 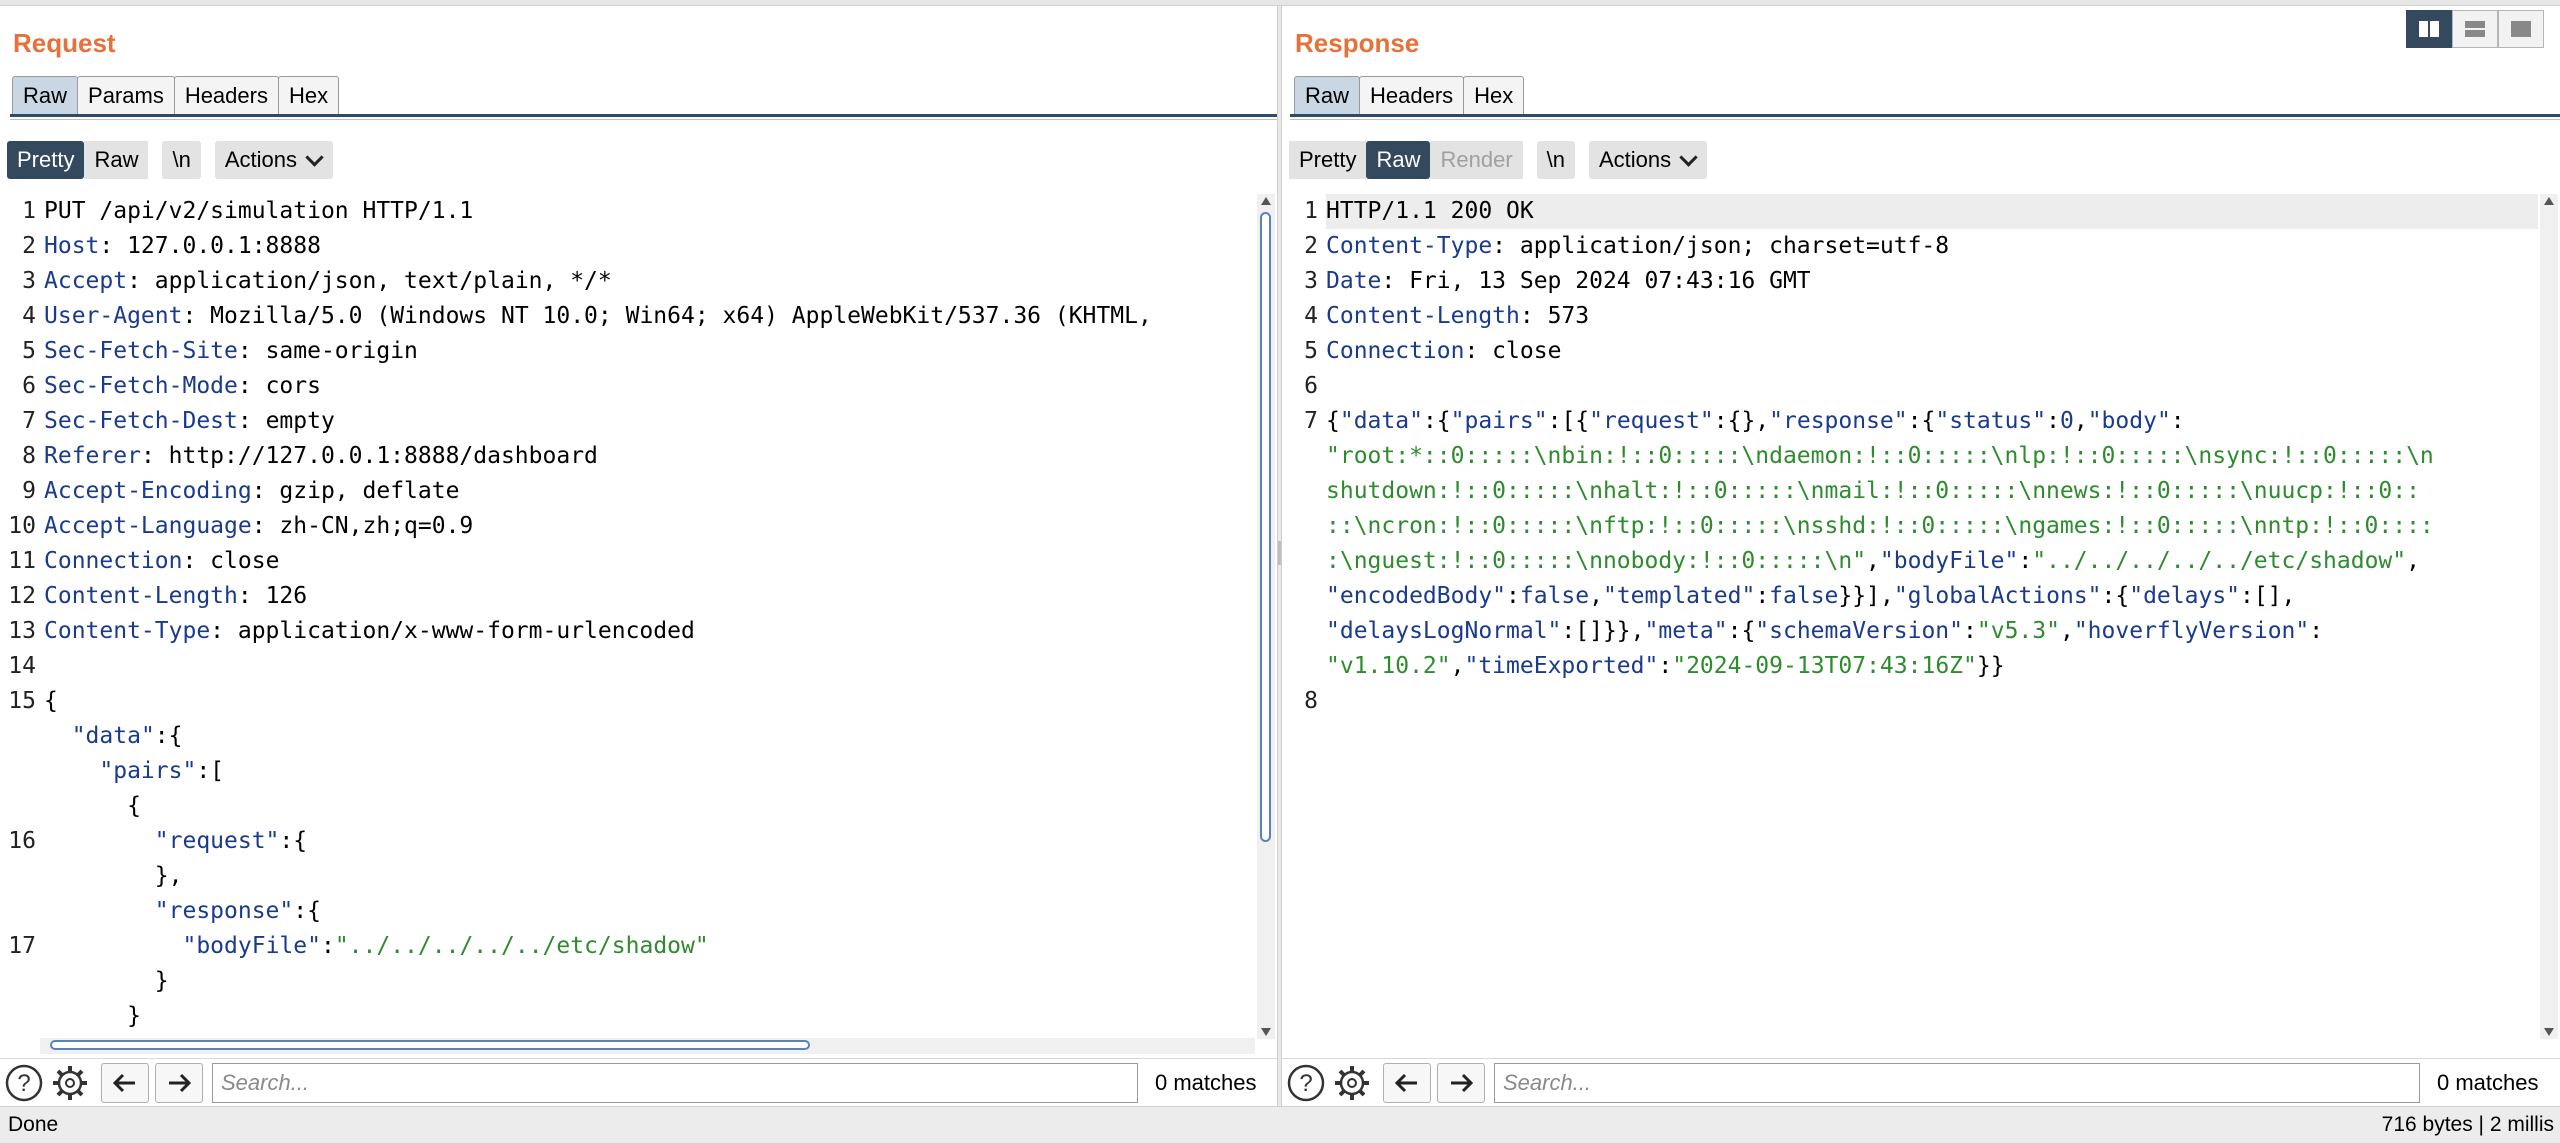 What do you see at coordinates (175, 841) in the screenshot?
I see `code-line: "request":{` at bounding box center [175, 841].